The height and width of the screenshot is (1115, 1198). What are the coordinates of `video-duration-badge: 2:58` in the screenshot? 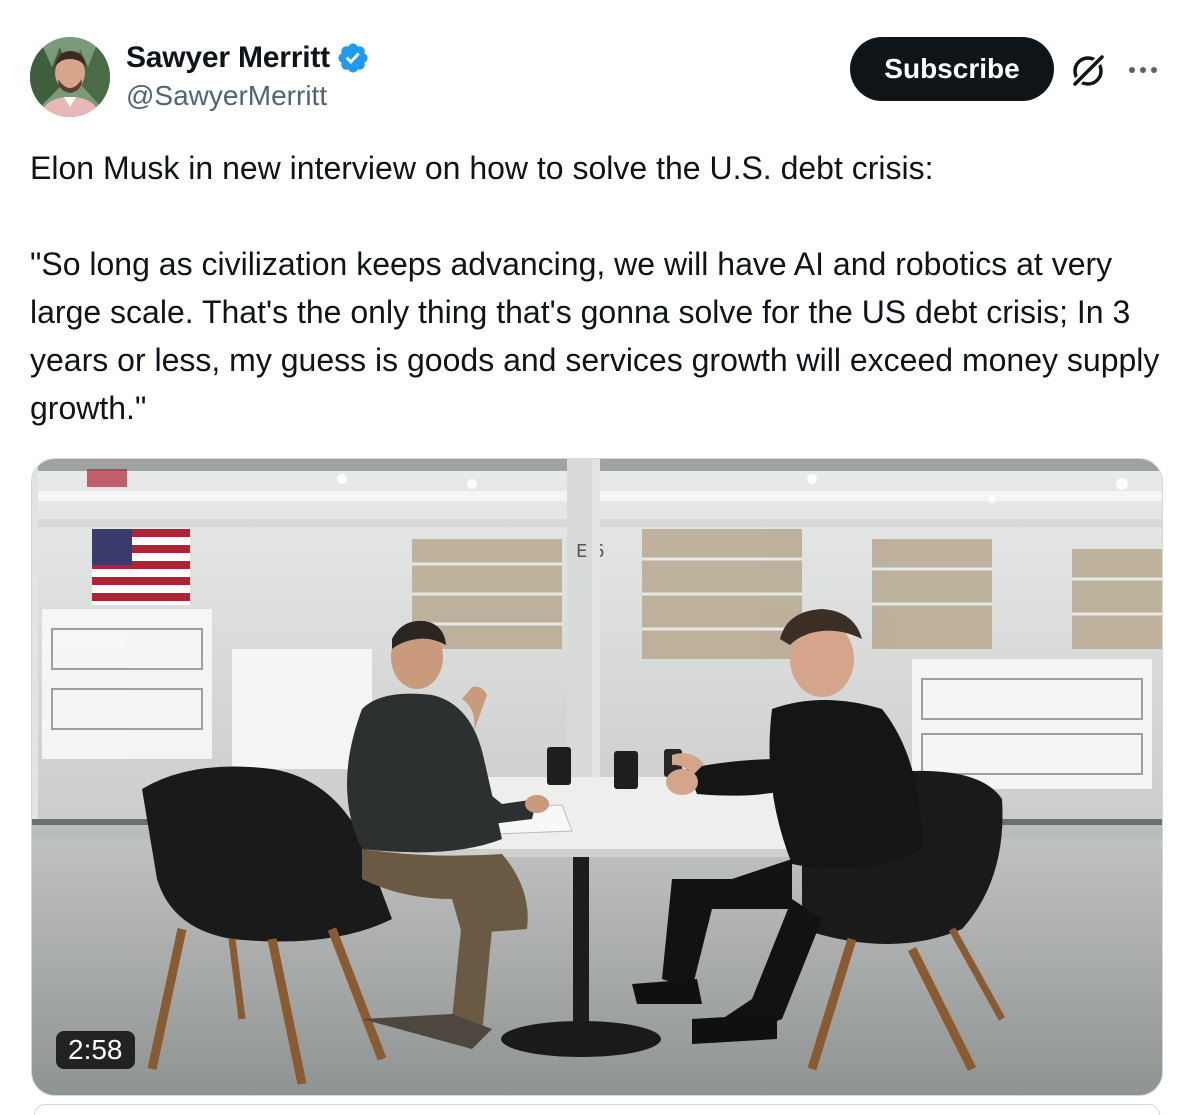 It's located at (95, 1050).